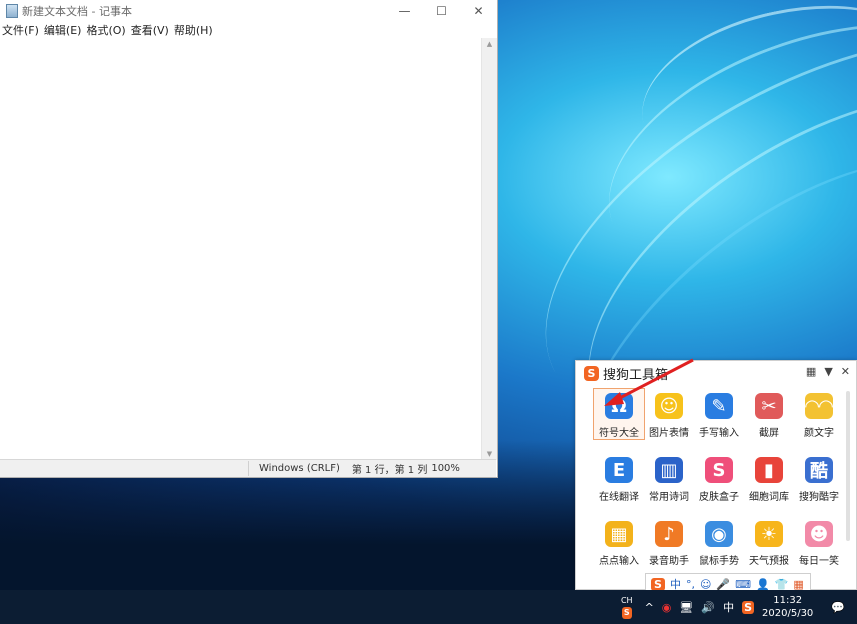 The height and width of the screenshot is (624, 857). I want to click on shirt-icon: S, so click(719, 470).